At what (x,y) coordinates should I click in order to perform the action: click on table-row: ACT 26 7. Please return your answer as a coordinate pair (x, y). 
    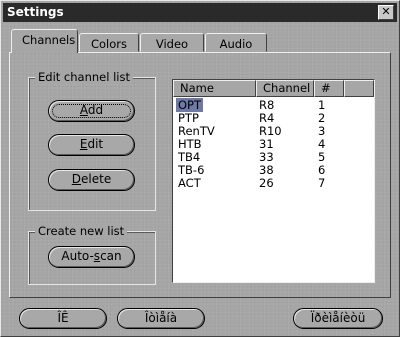
    Looking at the image, I should click on (273, 183).